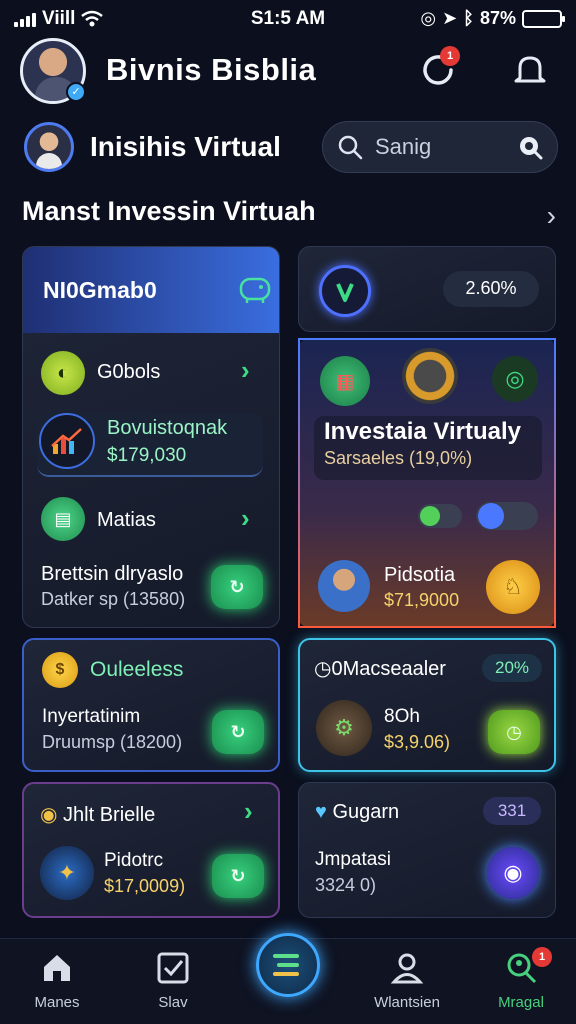 The height and width of the screenshot is (1024, 576). I want to click on bottom-navigation: Manes Slav Wlantsien 1 Mragal, so click(288, 978).